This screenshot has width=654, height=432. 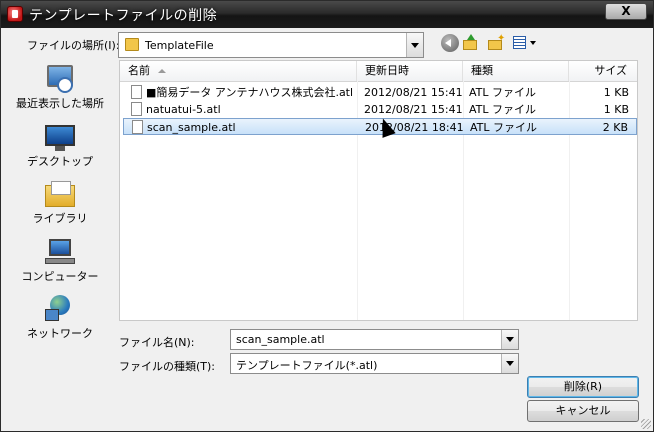 I want to click on place-computer: コンピューター, so click(x=60, y=276).